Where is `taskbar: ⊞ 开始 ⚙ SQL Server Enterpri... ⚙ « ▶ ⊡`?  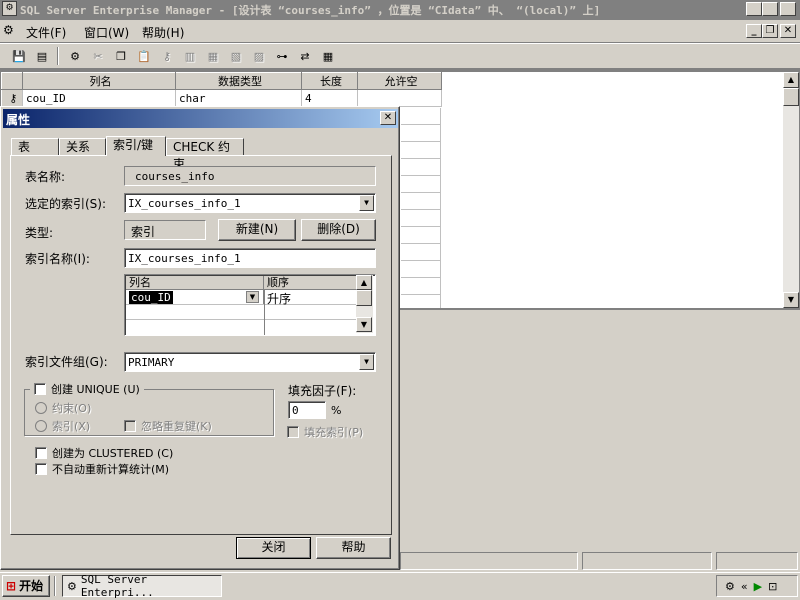 taskbar: ⊞ 开始 ⚙ SQL Server Enterpri... ⚙ « ▶ ⊡ is located at coordinates (400, 586).